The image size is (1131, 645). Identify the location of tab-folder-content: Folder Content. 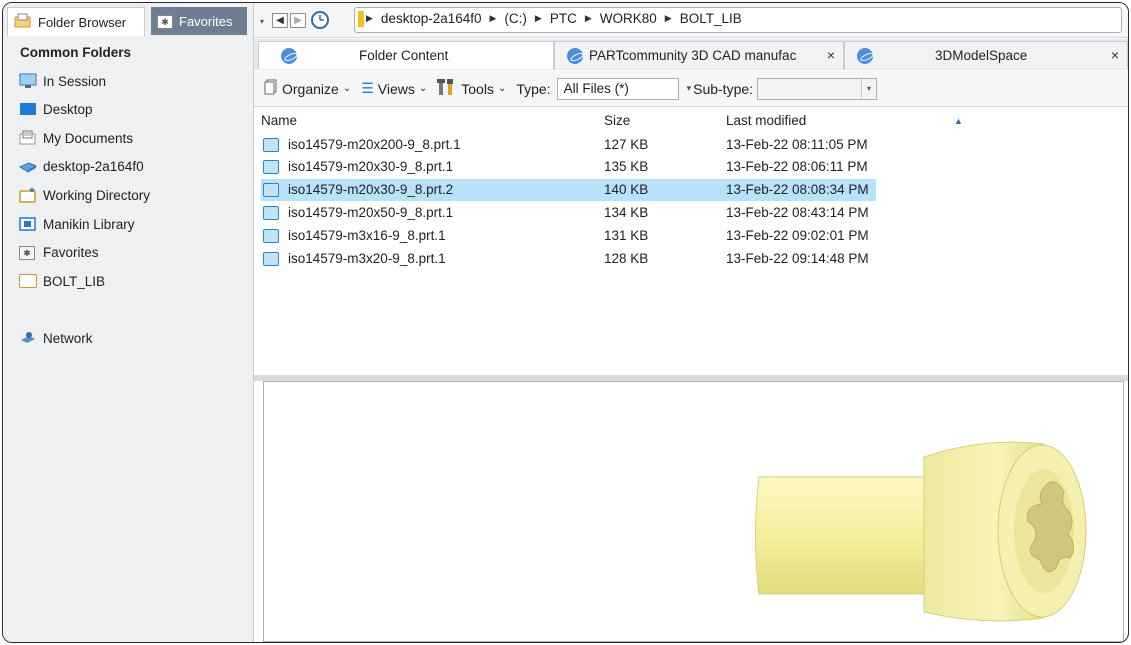
(406, 55).